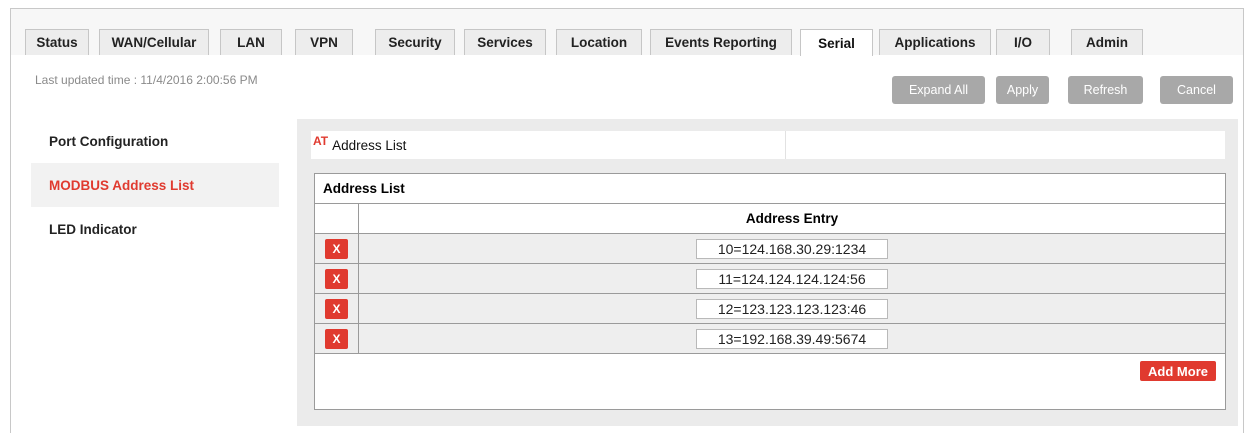 The height and width of the screenshot is (433, 1252). What do you see at coordinates (251, 42) in the screenshot?
I see `tab-lan: LAN` at bounding box center [251, 42].